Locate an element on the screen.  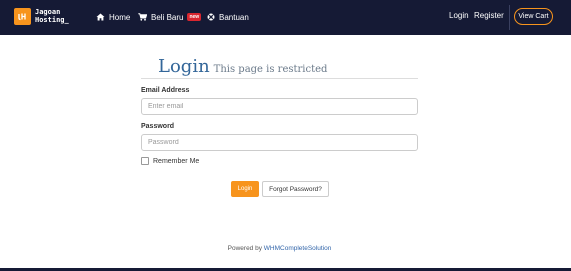
view-cart-button: View Cart is located at coordinates (533, 16).